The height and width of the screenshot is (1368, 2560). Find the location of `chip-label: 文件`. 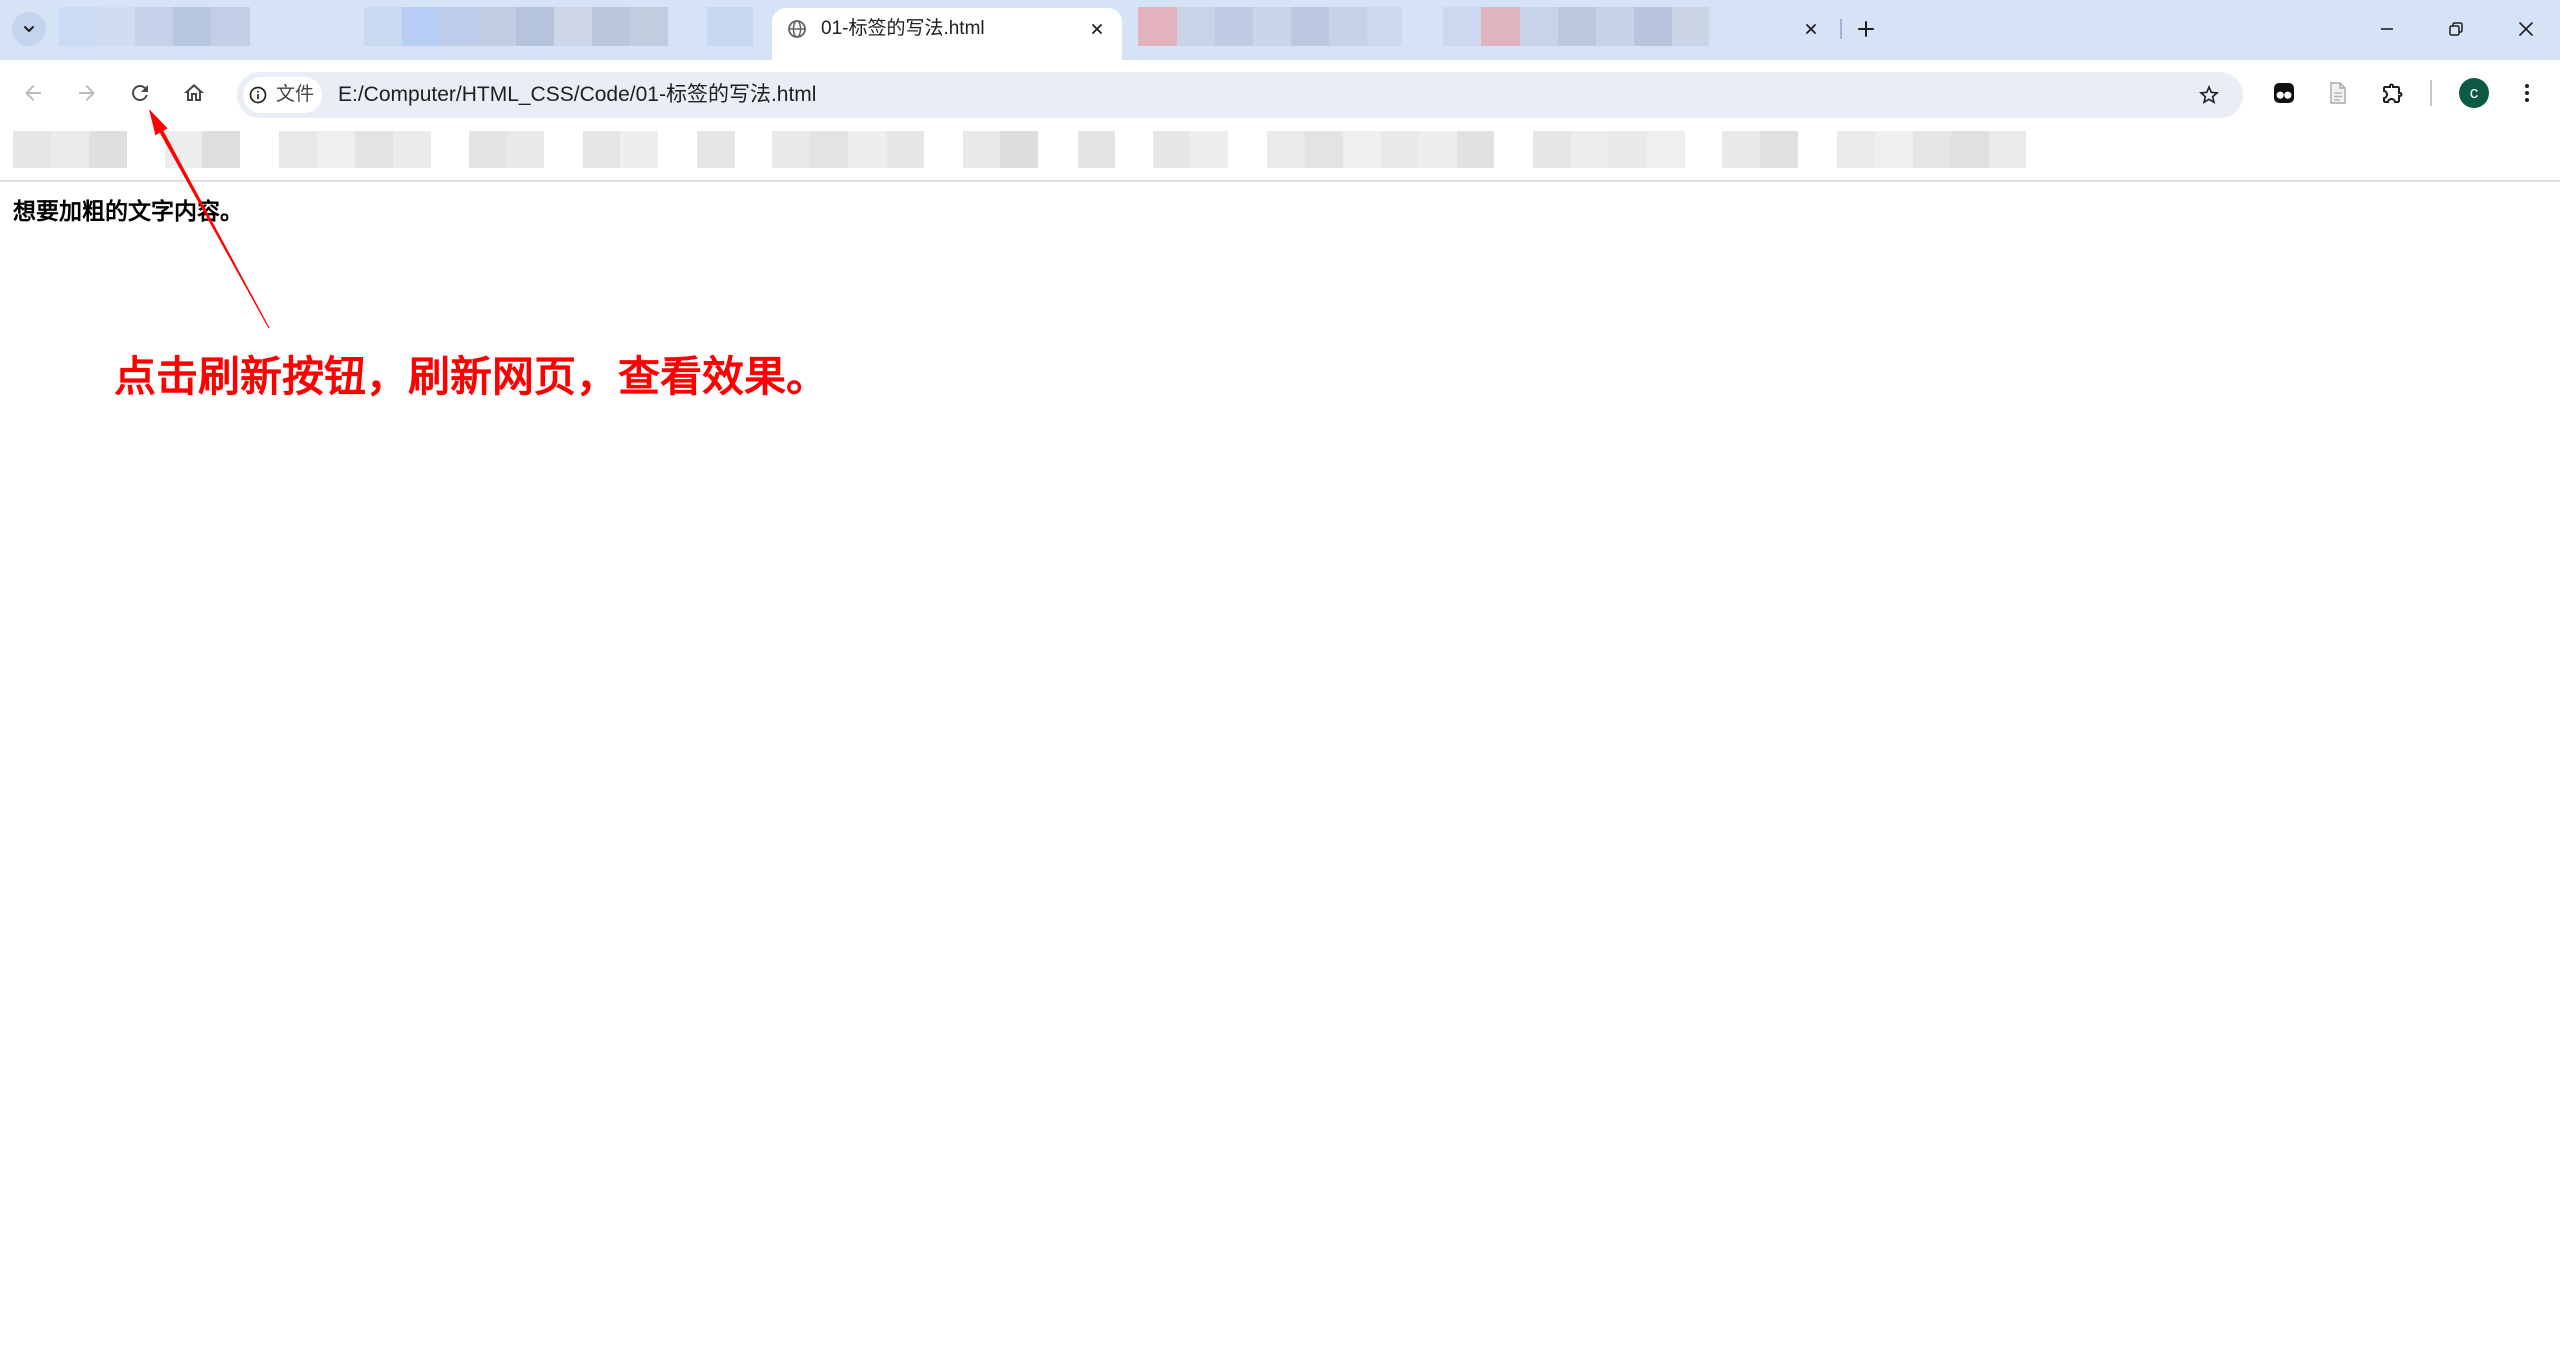

chip-label: 文件 is located at coordinates (295, 94).